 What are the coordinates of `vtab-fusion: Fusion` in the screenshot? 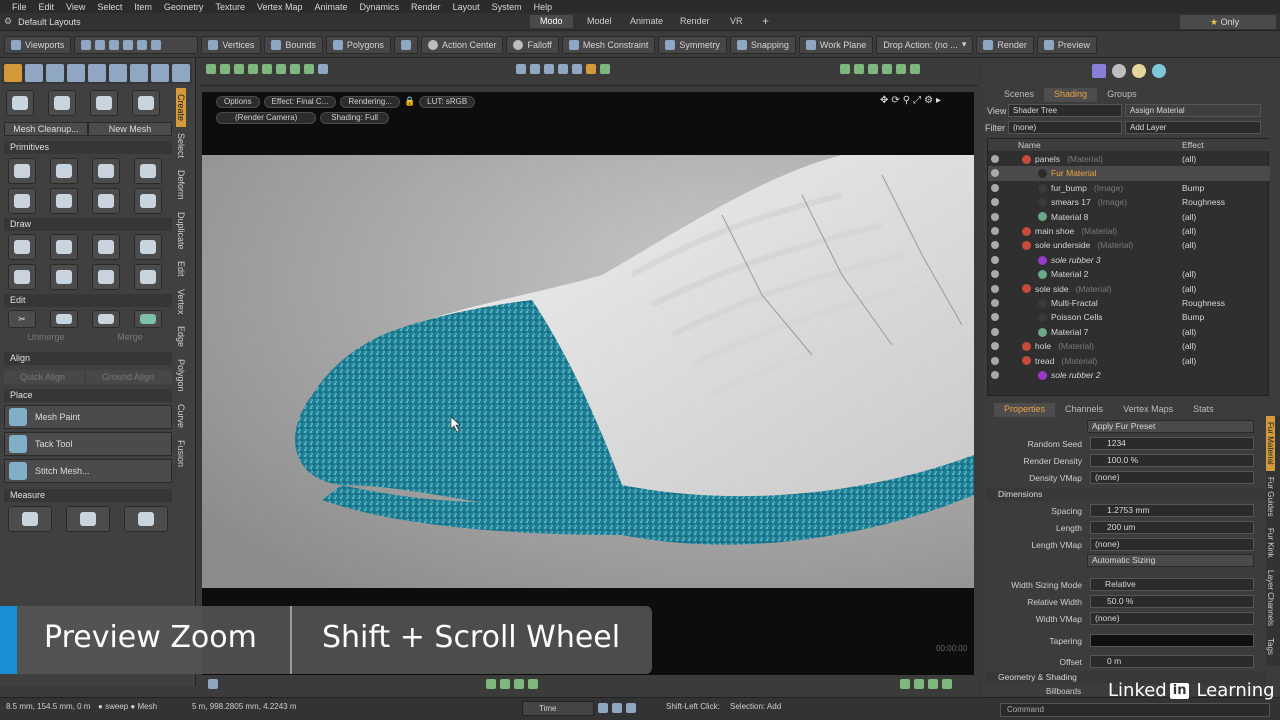 It's located at (181, 453).